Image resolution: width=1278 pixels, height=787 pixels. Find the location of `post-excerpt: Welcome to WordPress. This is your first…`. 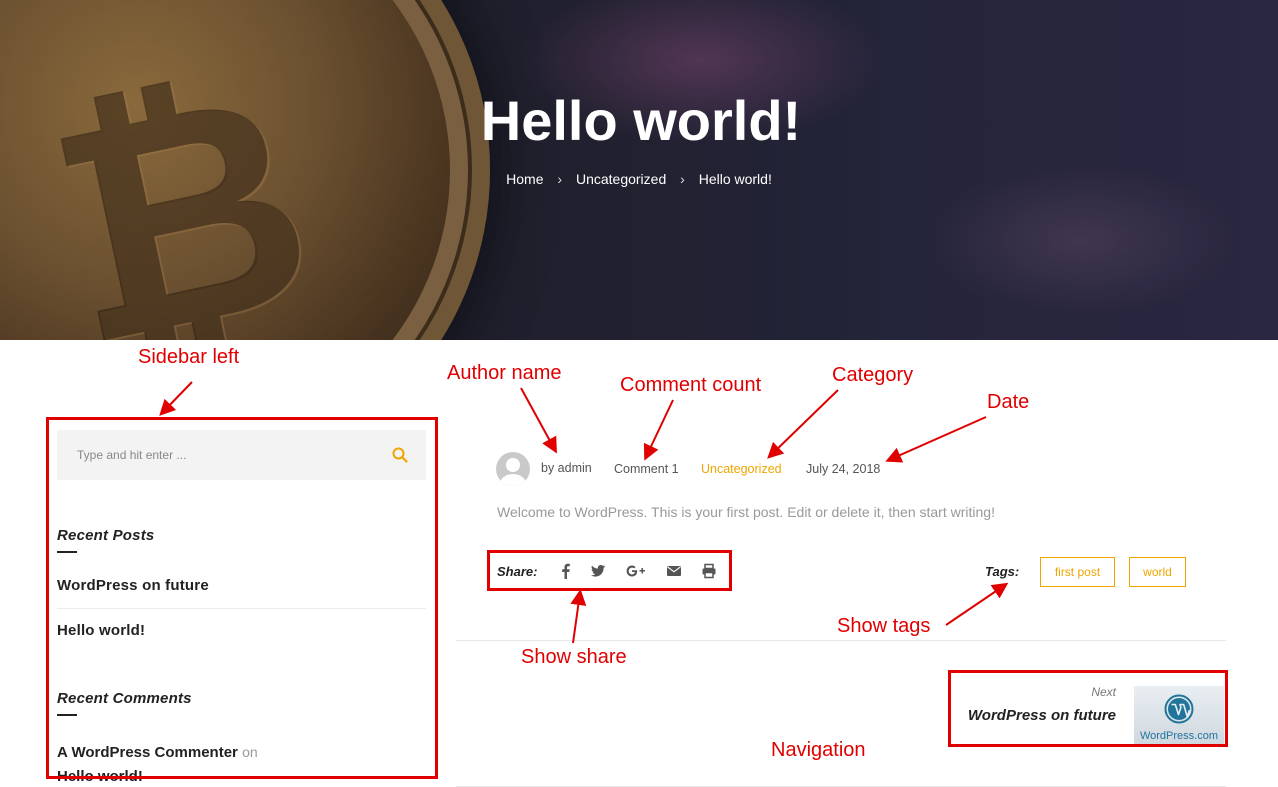

post-excerpt: Welcome to WordPress. This is your first… is located at coordinates (746, 512).